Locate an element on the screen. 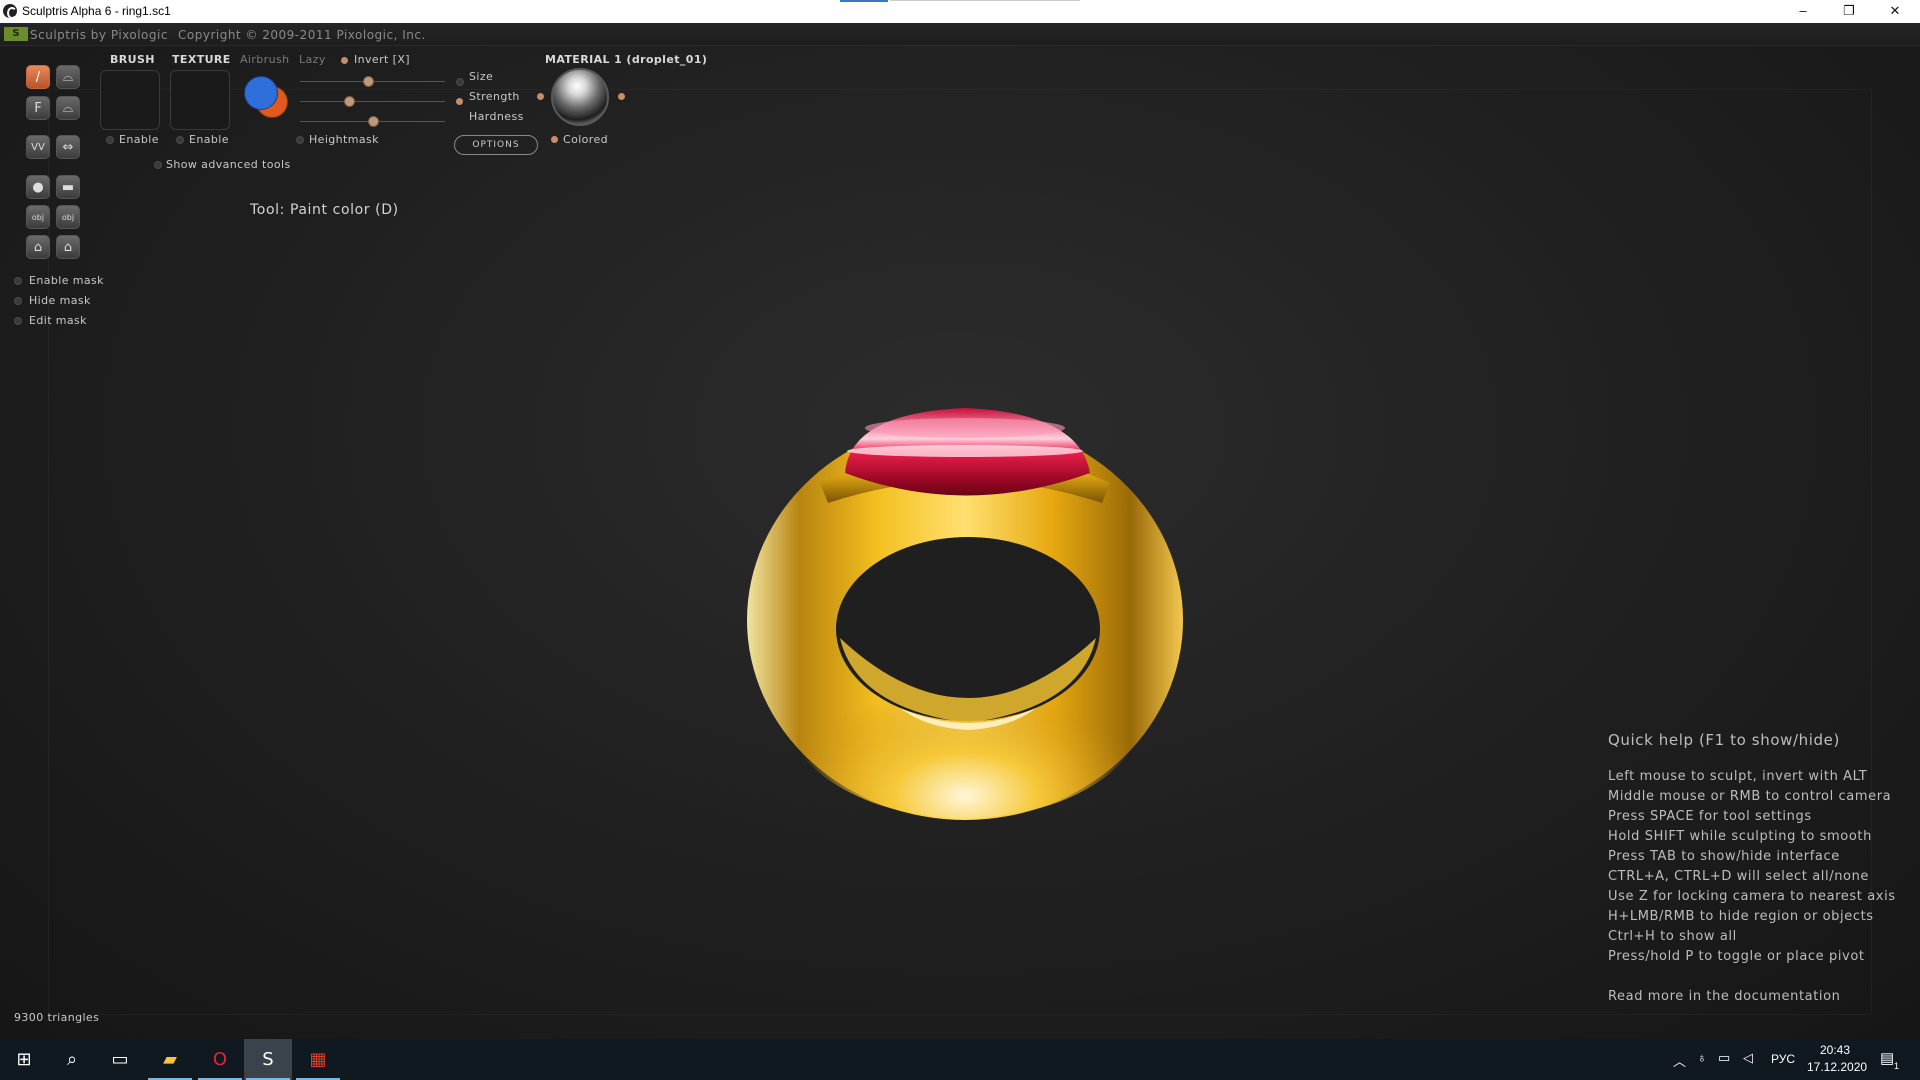 Image resolution: width=1920 pixels, height=1080 pixels. edit-mask-label: Edit mask is located at coordinates (58, 320).